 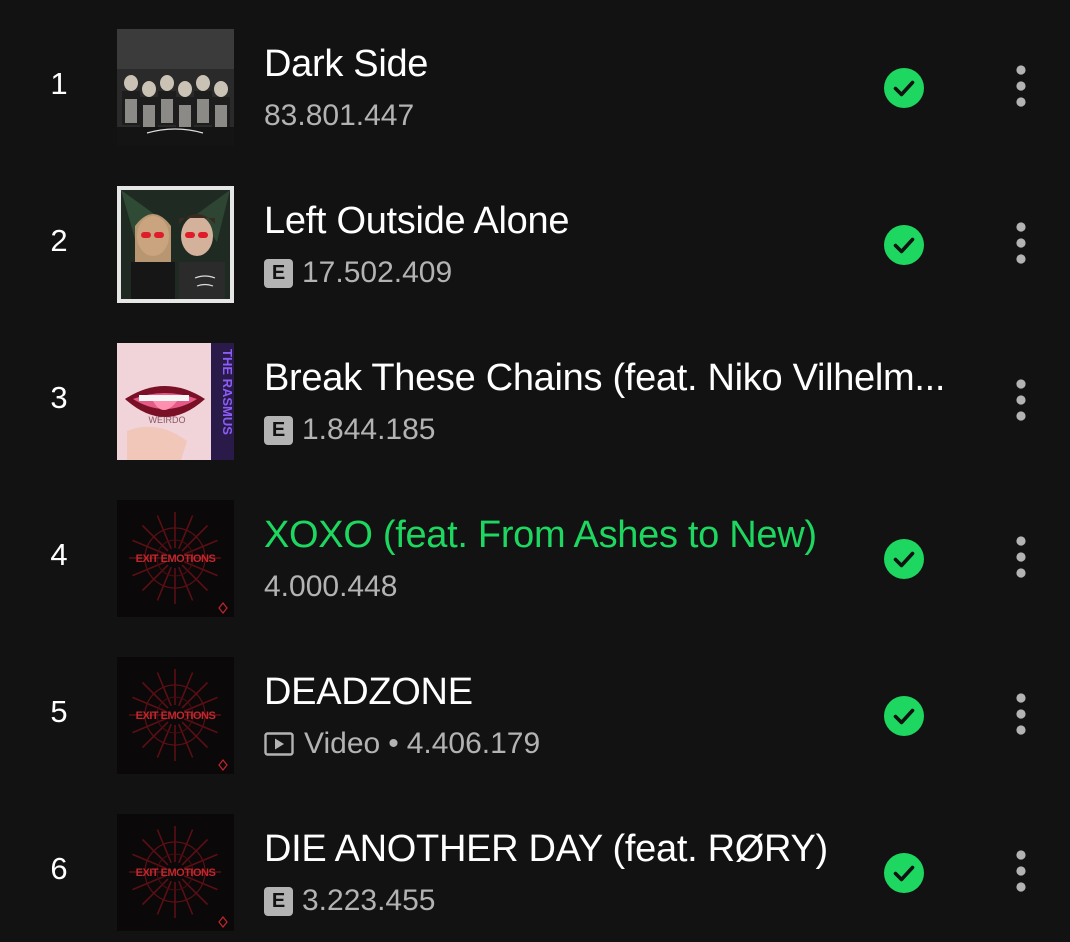 I want to click on track-title: Dark Side, so click(x=614, y=64).